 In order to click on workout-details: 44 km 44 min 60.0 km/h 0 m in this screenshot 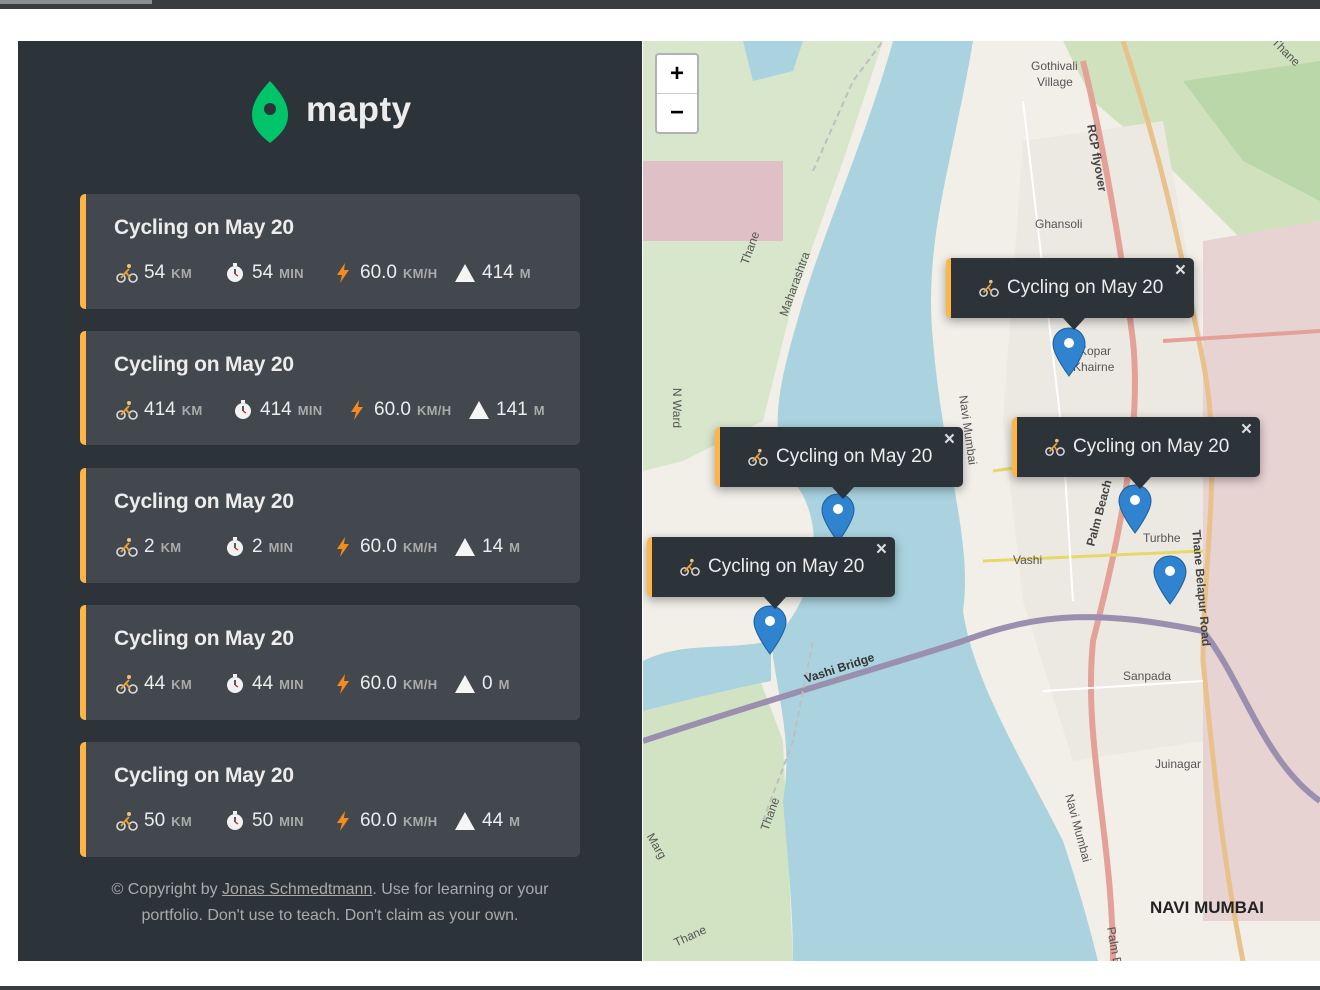, I will do `click(313, 684)`.